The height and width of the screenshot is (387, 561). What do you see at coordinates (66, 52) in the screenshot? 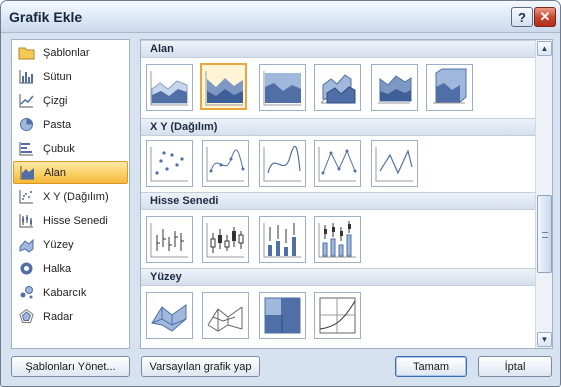
I see `category-label: Şablonlar` at bounding box center [66, 52].